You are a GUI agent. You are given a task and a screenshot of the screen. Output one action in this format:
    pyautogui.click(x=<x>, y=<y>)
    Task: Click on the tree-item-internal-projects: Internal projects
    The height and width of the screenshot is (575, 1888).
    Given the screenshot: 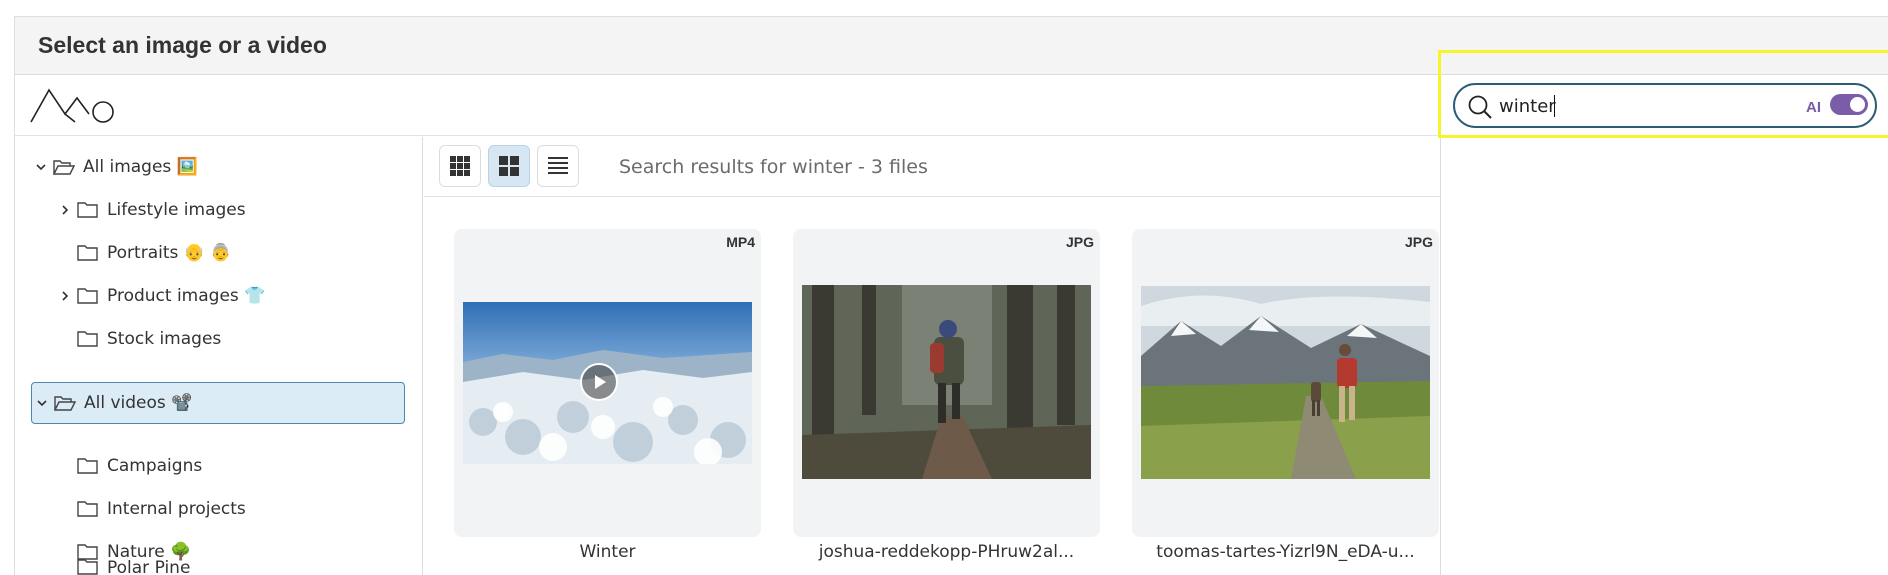 What is the action you would take?
    pyautogui.click(x=232, y=509)
    